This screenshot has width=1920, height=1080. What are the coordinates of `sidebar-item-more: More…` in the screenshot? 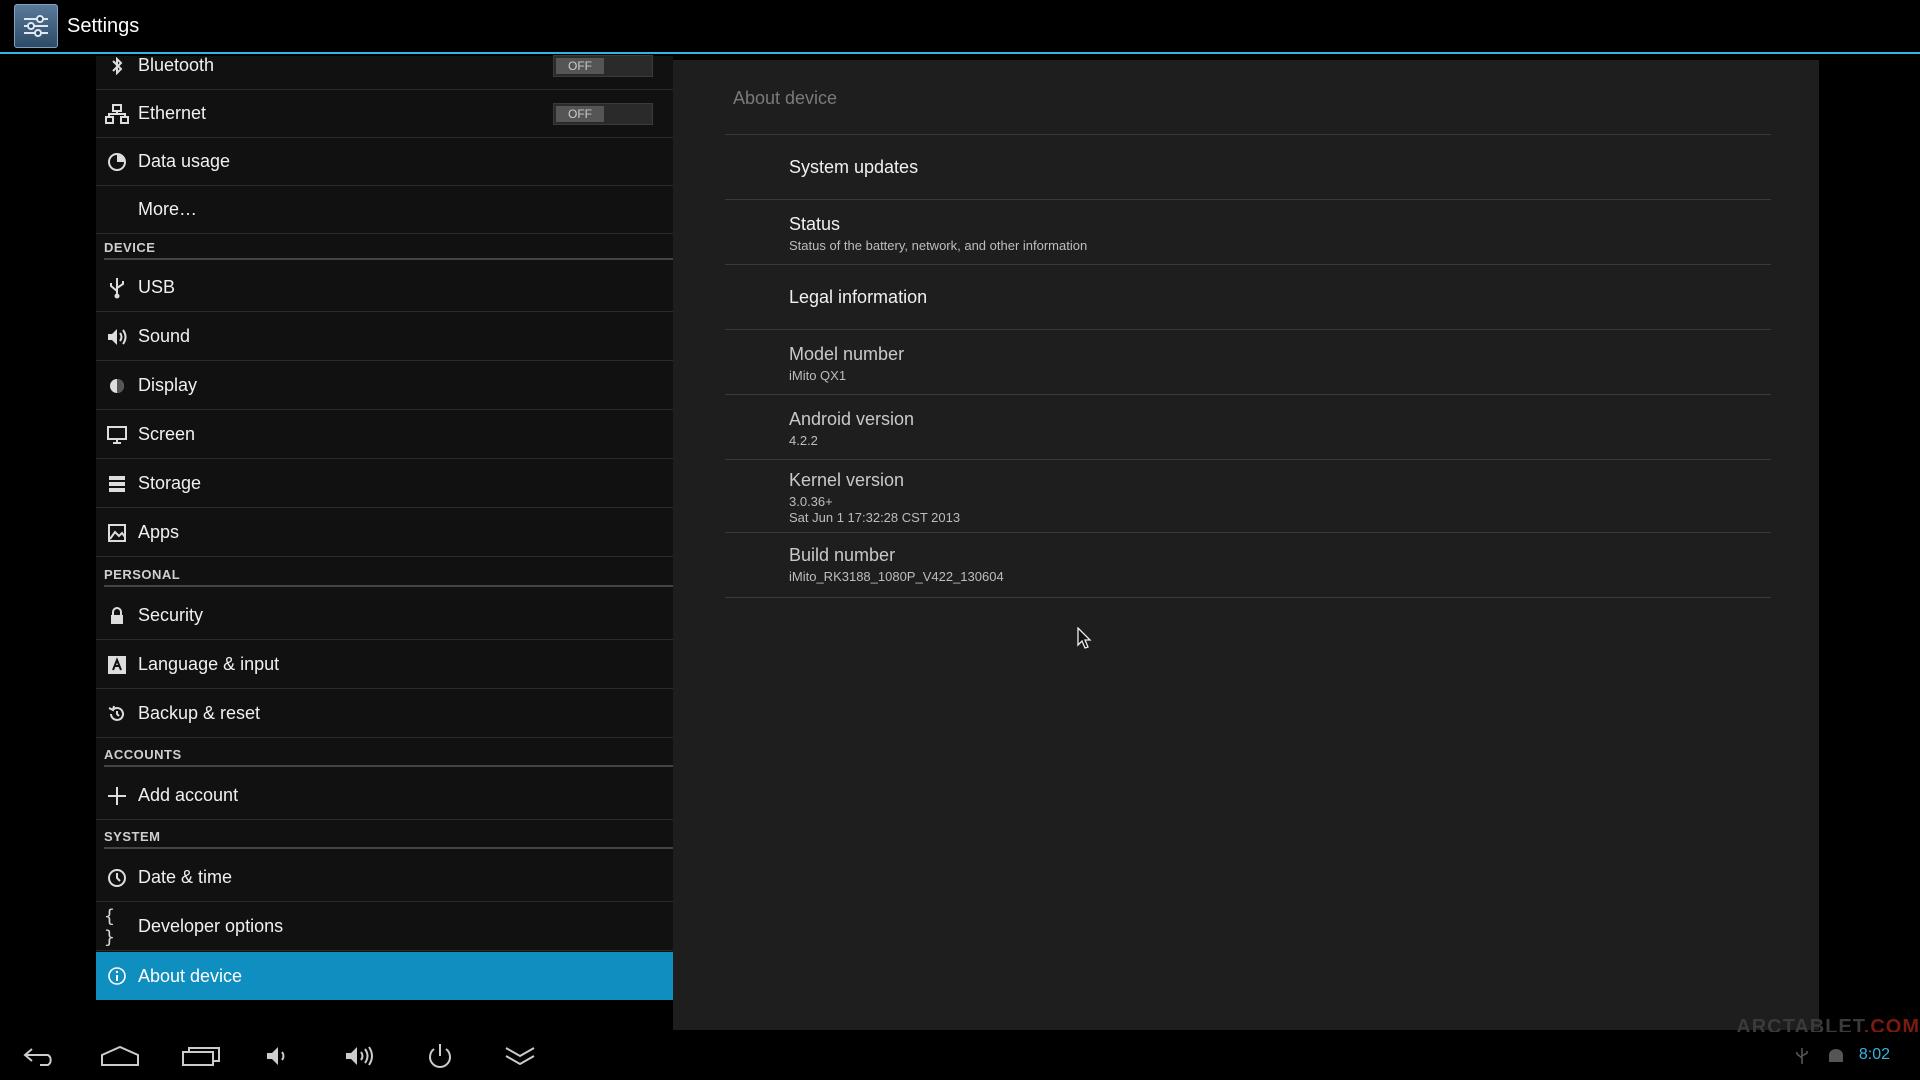 It's located at (384, 210).